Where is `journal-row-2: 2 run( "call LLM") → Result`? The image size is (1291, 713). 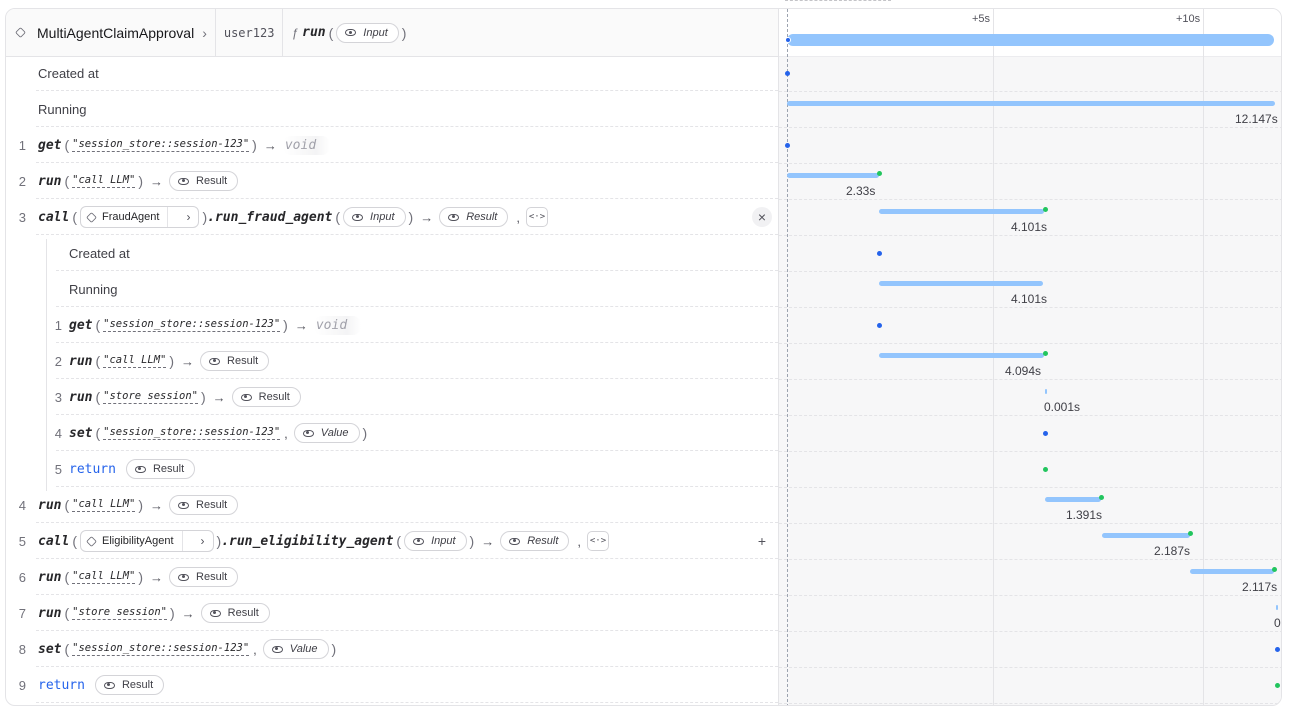 journal-row-2: 2 run( "call LLM") → Result is located at coordinates (392, 181).